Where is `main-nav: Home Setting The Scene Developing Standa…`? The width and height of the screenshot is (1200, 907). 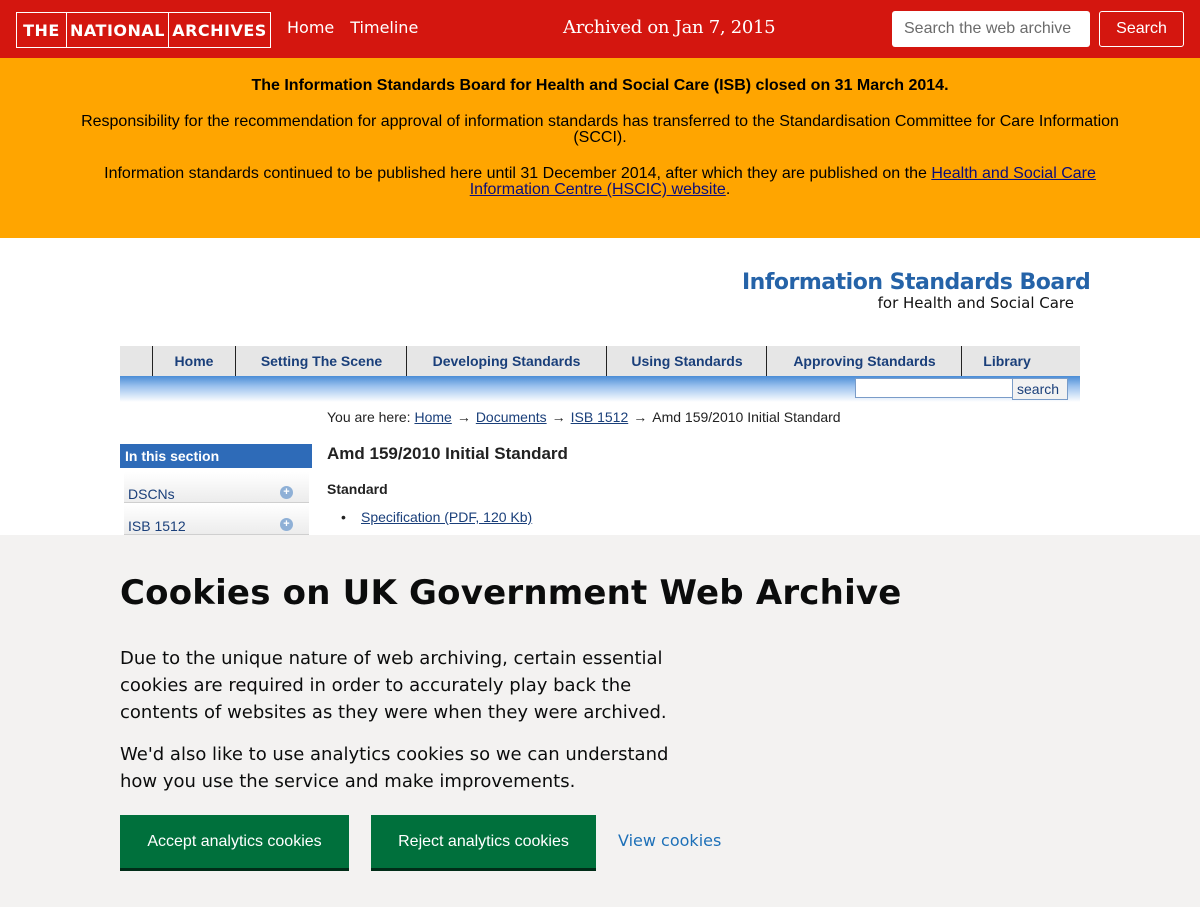 main-nav: Home Setting The Scene Developing Standa… is located at coordinates (600, 361).